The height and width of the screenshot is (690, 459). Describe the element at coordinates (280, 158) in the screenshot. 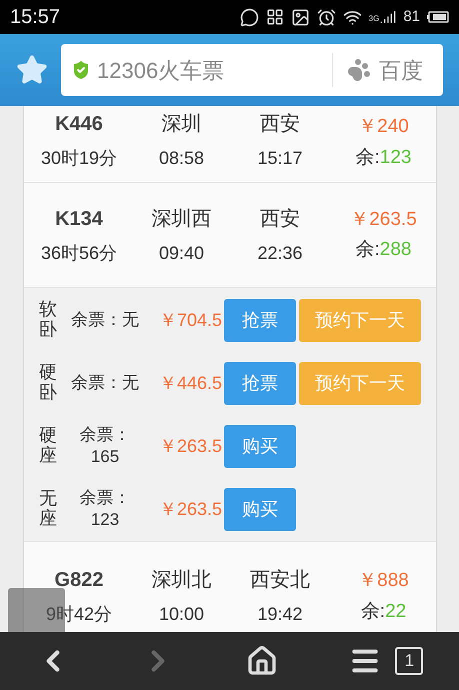

I see `arrival-time: 15:17` at that location.